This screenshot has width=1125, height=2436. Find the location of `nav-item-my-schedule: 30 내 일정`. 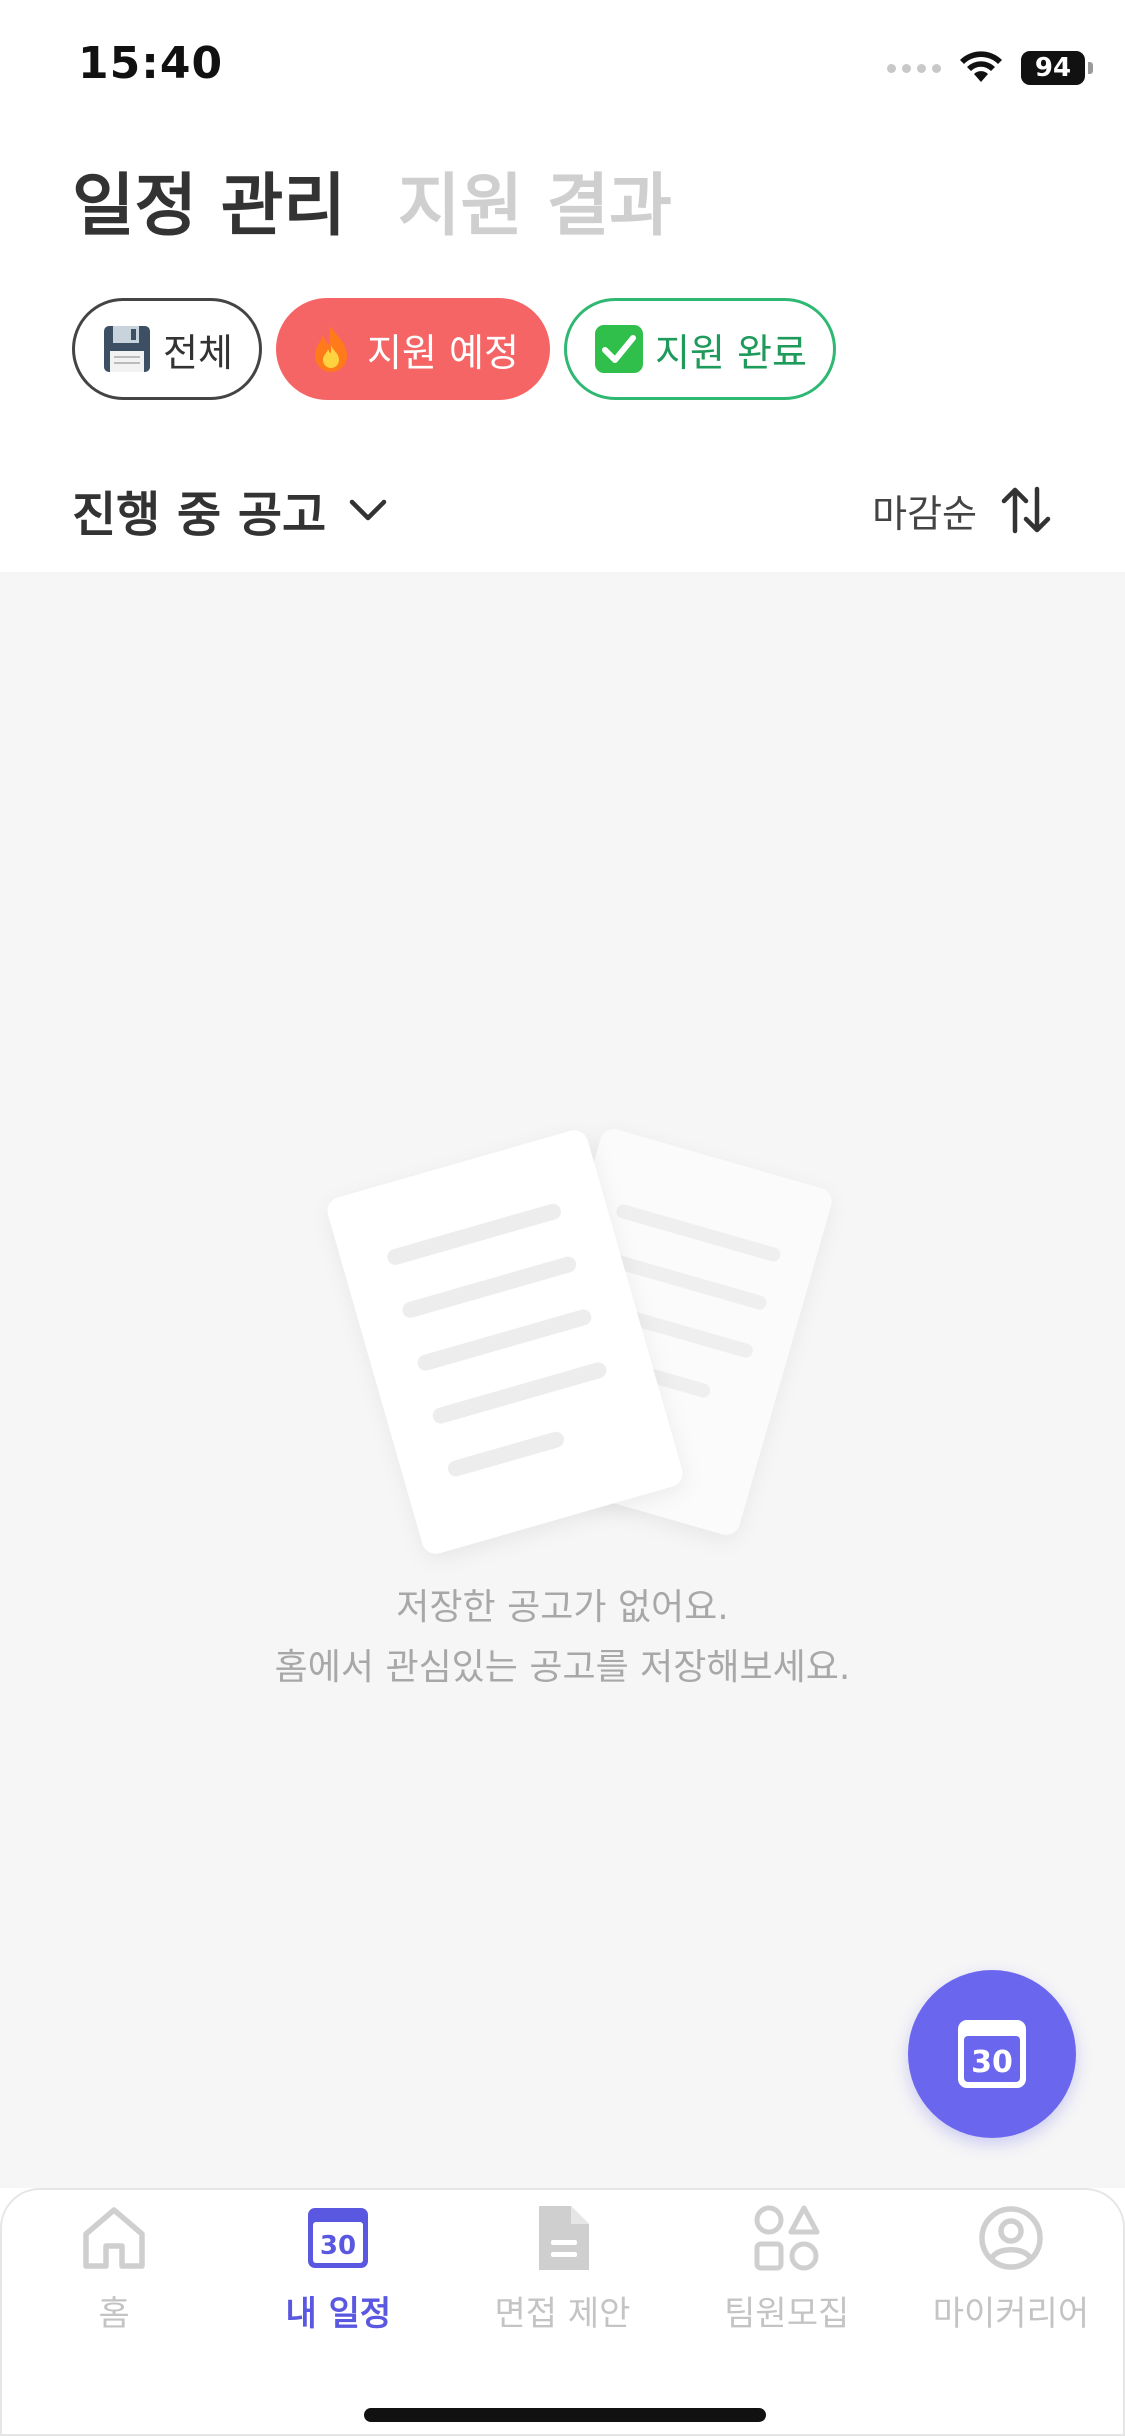

nav-item-my-schedule: 30 내 일정 is located at coordinates (338, 2268).